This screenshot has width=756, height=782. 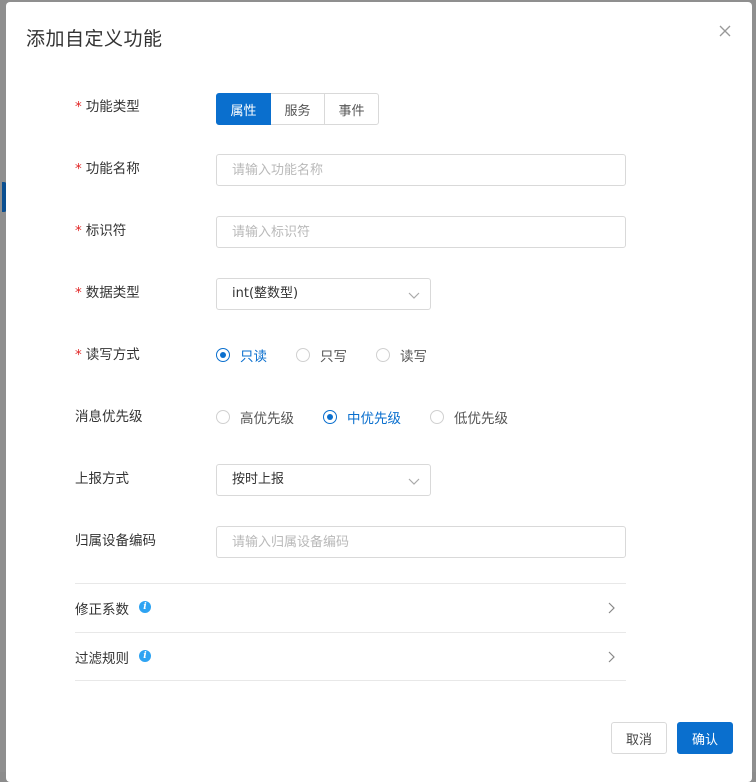 I want to click on priority-label: 消息优先级, so click(x=109, y=417).